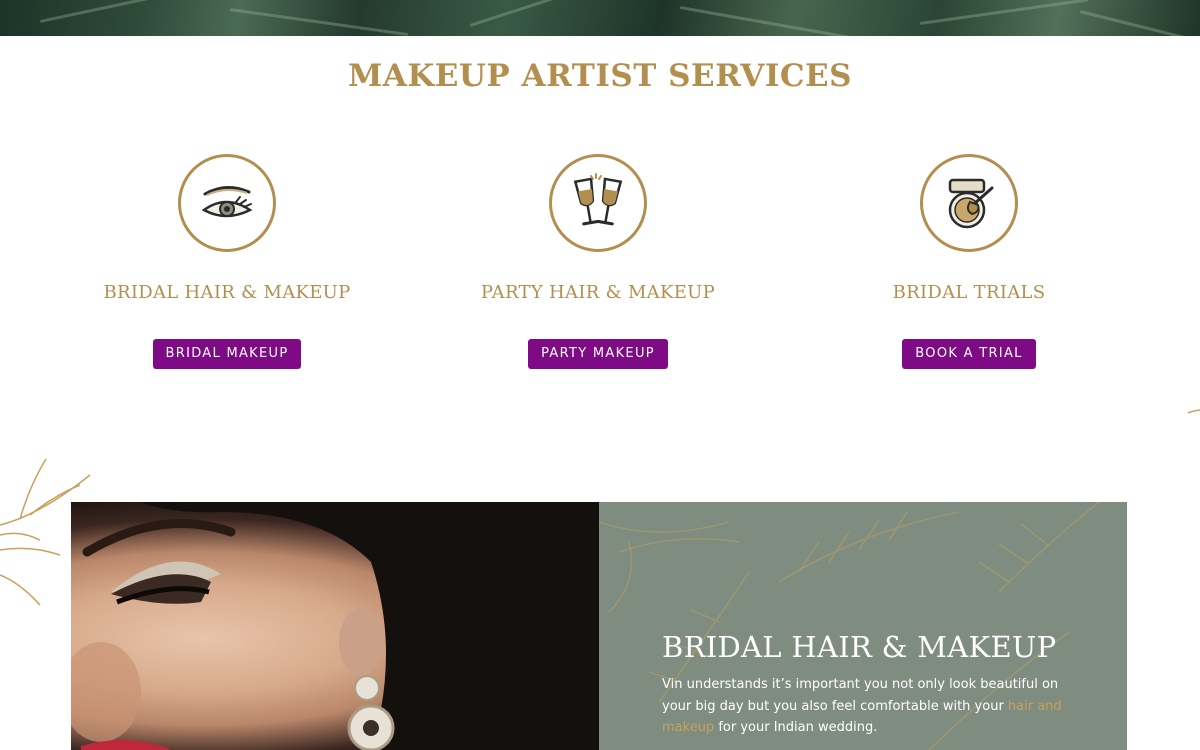 This screenshot has height=750, width=1200. I want to click on service-trials: BRIDAL TRIALS BOOK A TRIAL, so click(969, 261).